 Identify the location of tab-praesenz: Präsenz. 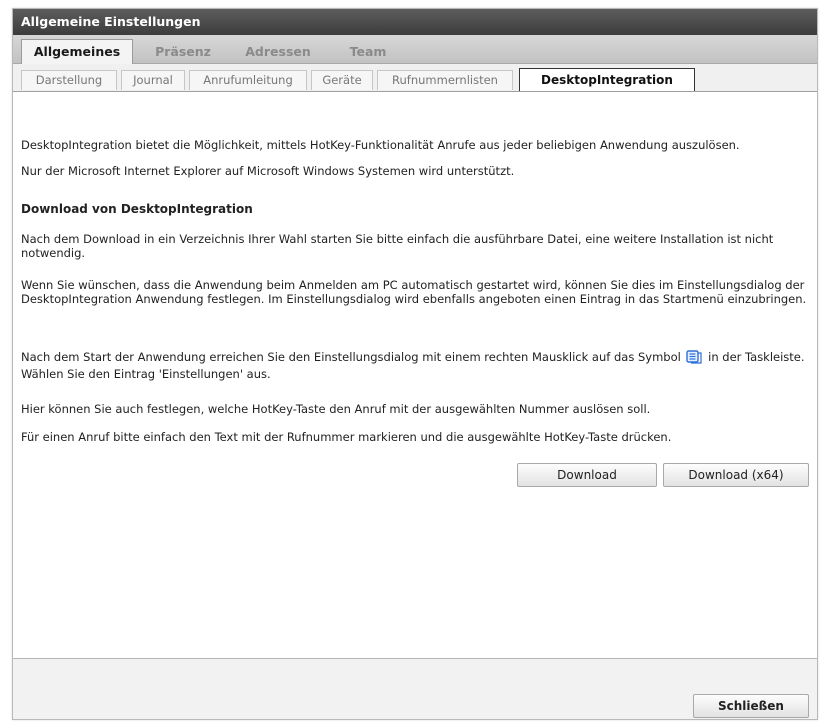
(183, 52).